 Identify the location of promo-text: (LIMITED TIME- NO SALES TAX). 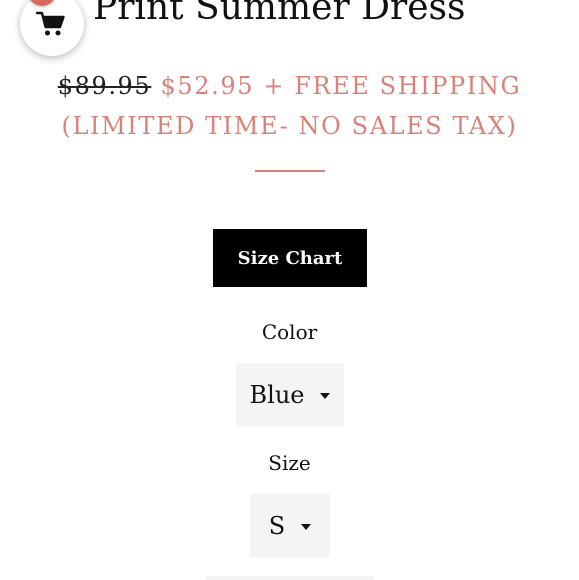
(289, 126).